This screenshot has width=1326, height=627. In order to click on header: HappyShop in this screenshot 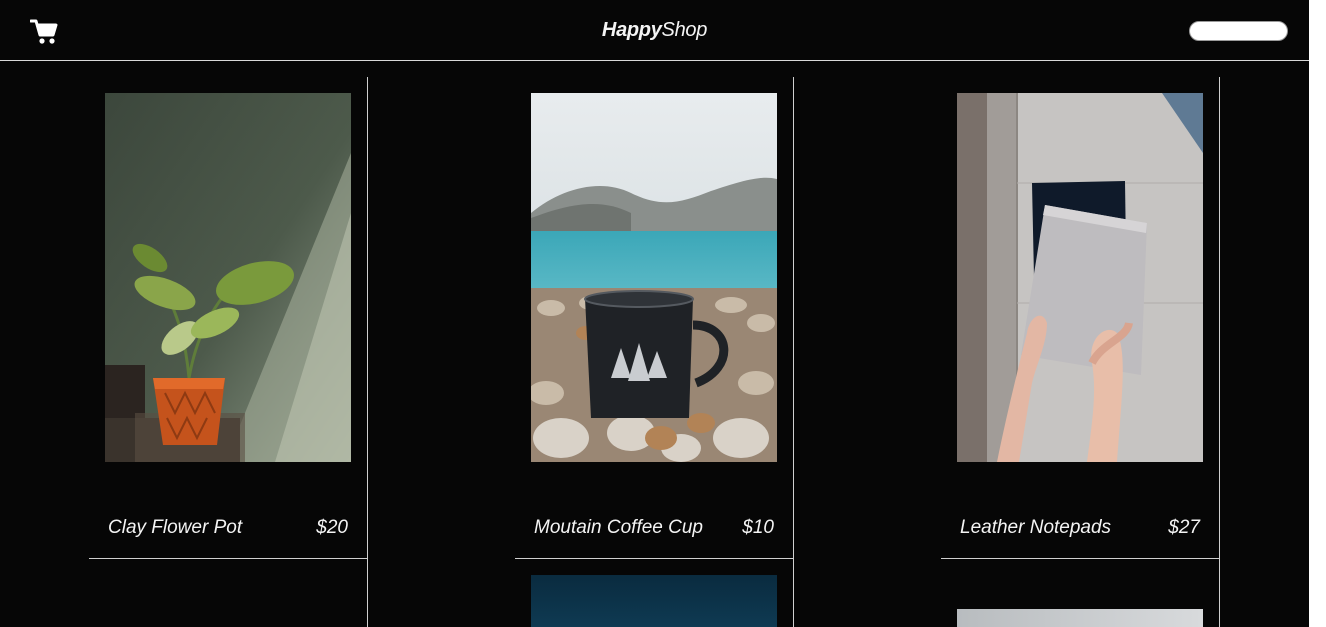, I will do `click(654, 30)`.